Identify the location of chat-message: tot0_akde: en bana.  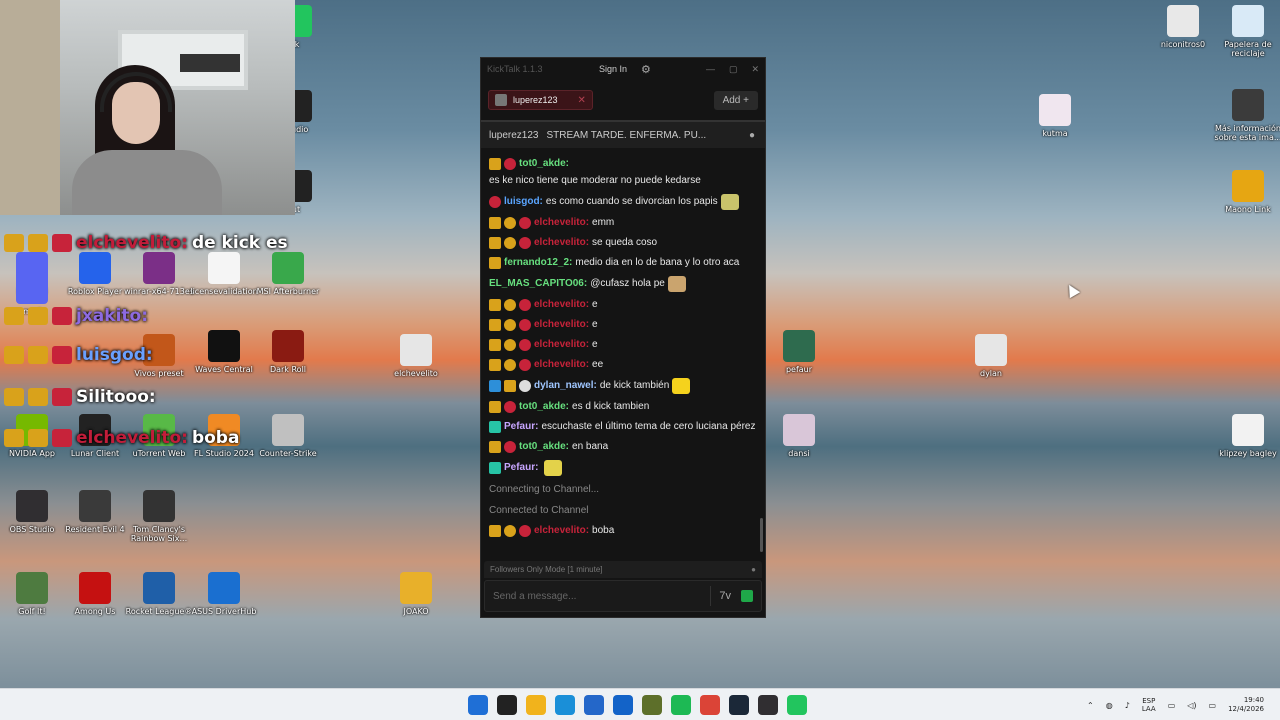
(623, 447).